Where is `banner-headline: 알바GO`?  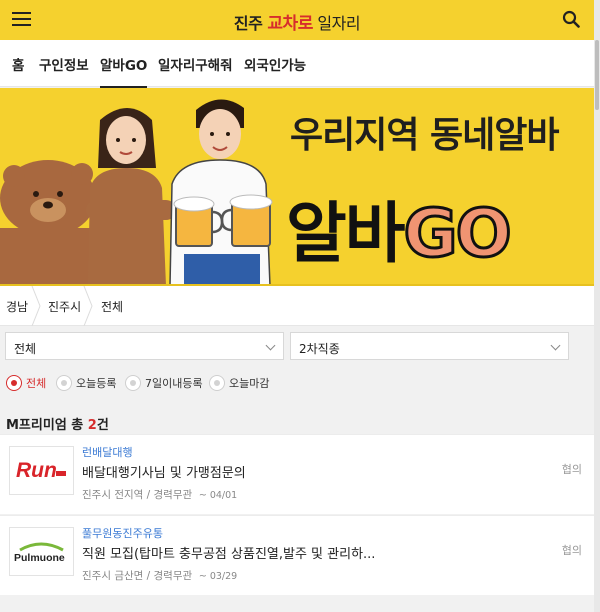
banner-headline: 알바GO is located at coordinates (399, 228).